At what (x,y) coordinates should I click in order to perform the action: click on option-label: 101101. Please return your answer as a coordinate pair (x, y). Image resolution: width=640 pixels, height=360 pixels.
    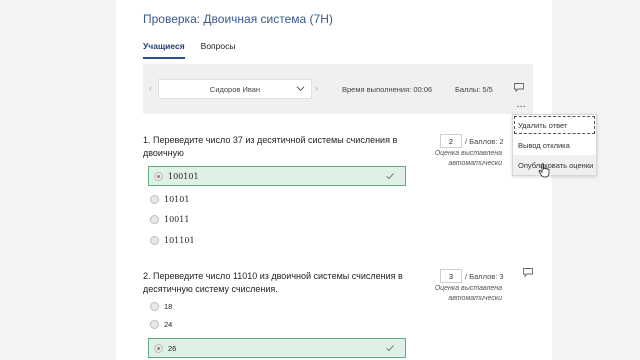
    Looking at the image, I should click on (179, 240).